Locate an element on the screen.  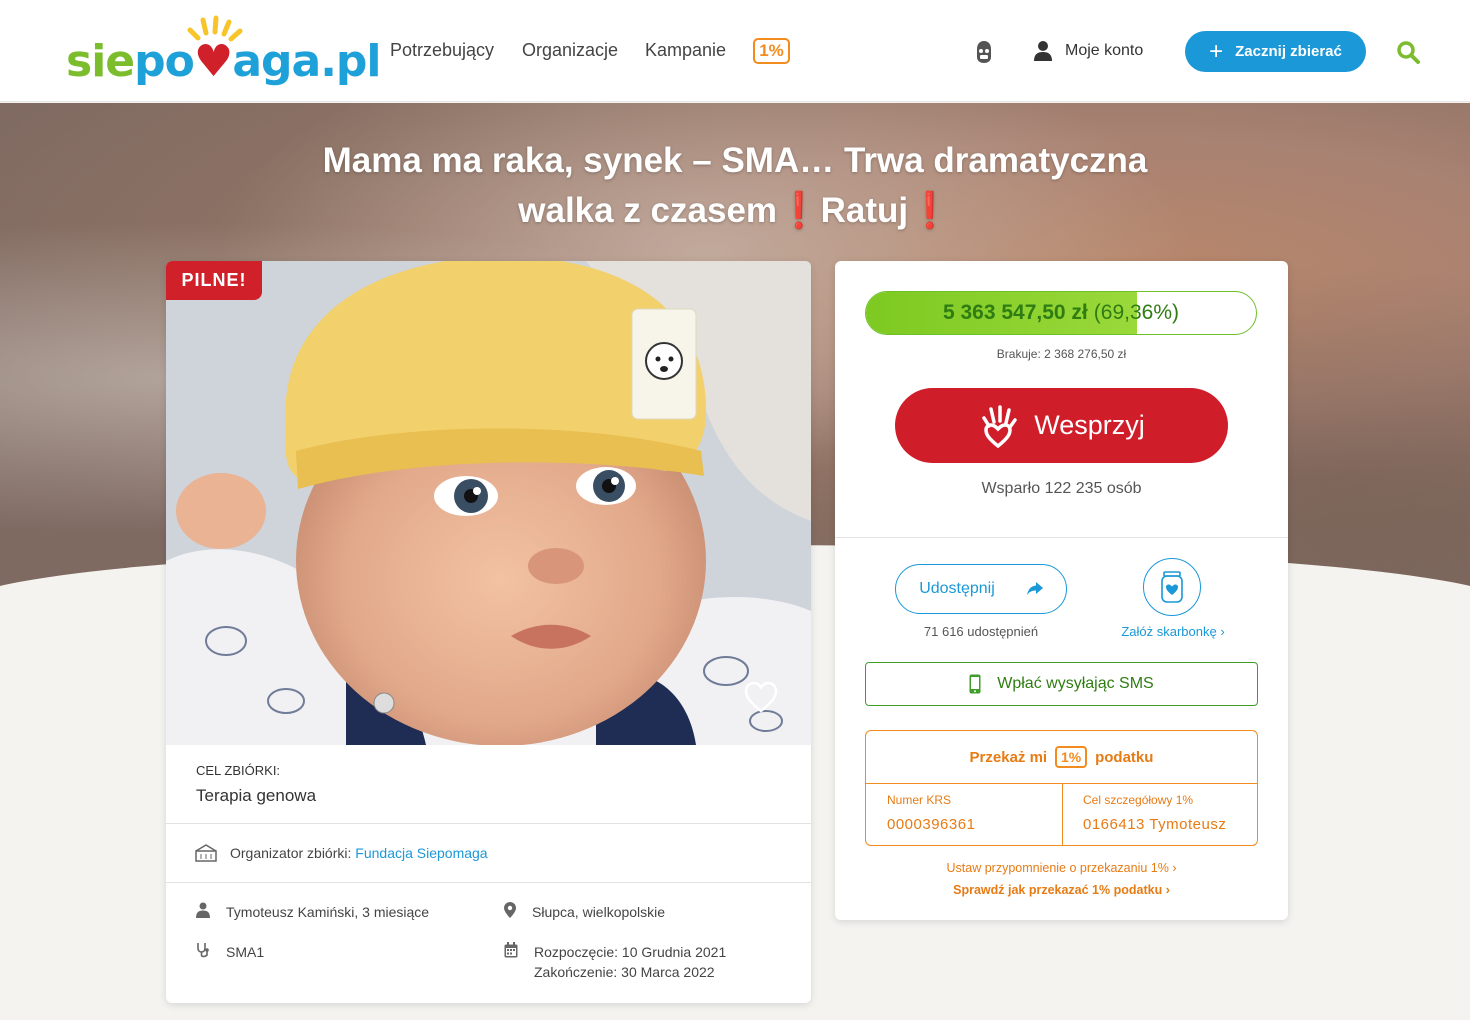
share-count: 71 616 udostępnień is located at coordinates (981, 631).